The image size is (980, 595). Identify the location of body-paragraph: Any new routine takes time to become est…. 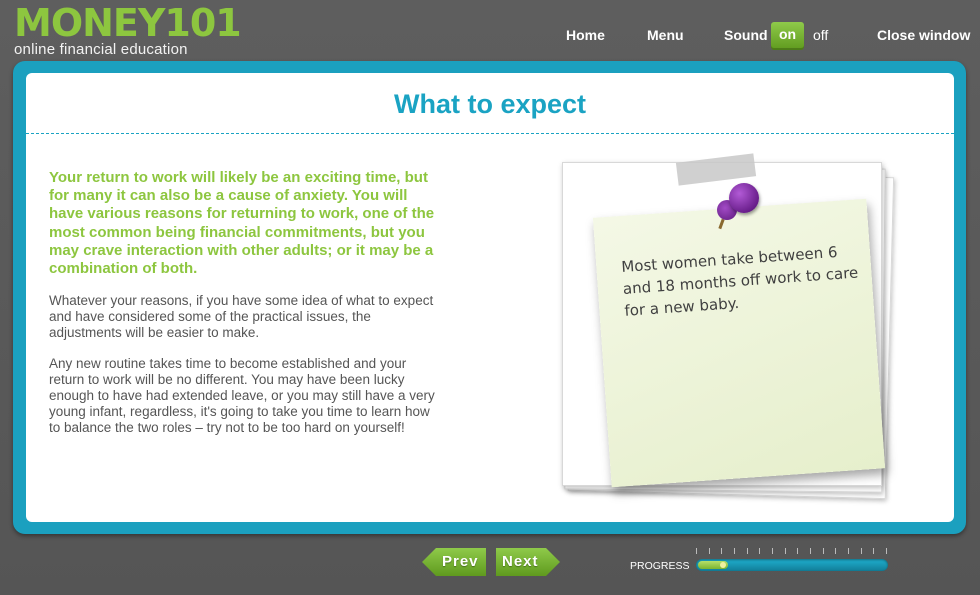
(242, 396).